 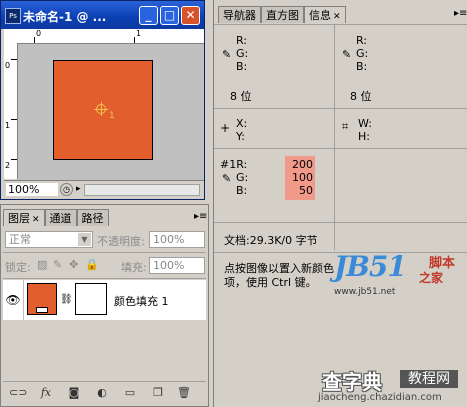 I want to click on watermark-badge: 教程网, so click(x=429, y=379).